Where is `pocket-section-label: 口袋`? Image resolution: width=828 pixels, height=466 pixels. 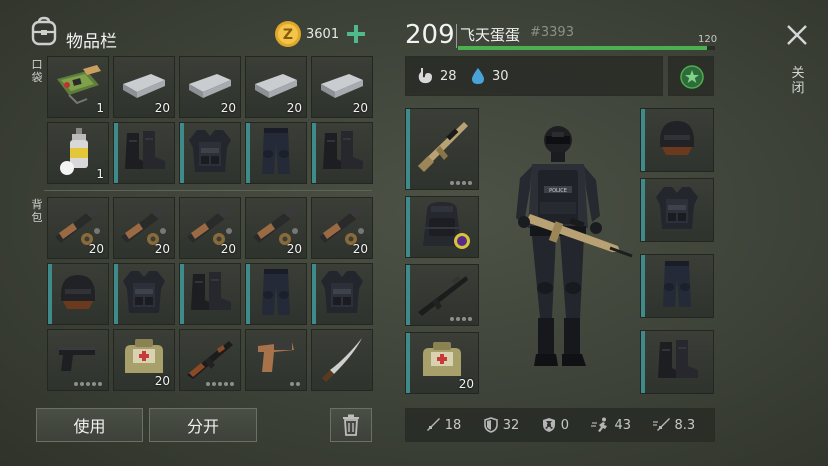 pocket-section-label: 口袋 is located at coordinates (37, 71).